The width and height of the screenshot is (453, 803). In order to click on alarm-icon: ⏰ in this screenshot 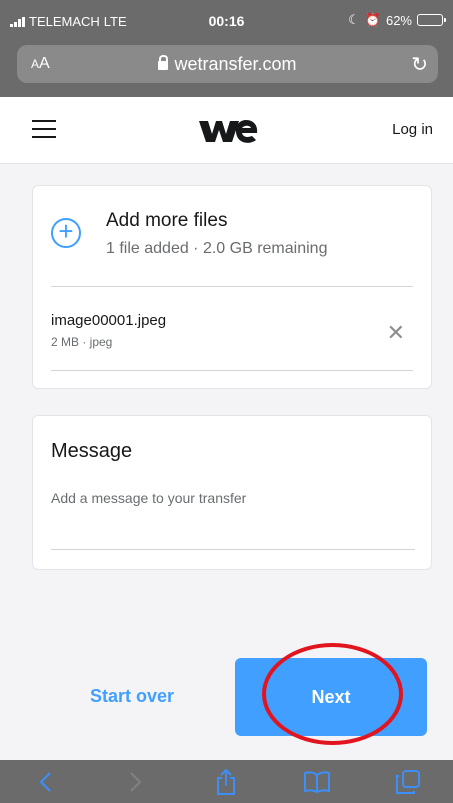, I will do `click(372, 19)`.